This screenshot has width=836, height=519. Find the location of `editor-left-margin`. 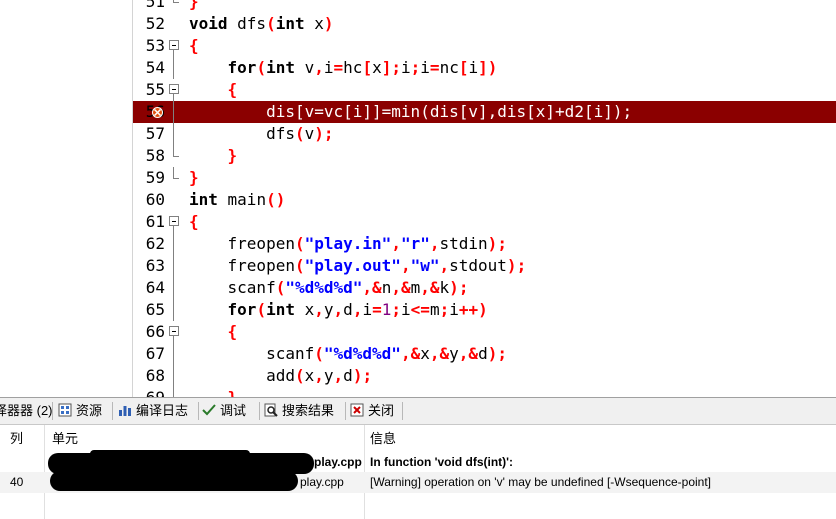

editor-left-margin is located at coordinates (66, 198).